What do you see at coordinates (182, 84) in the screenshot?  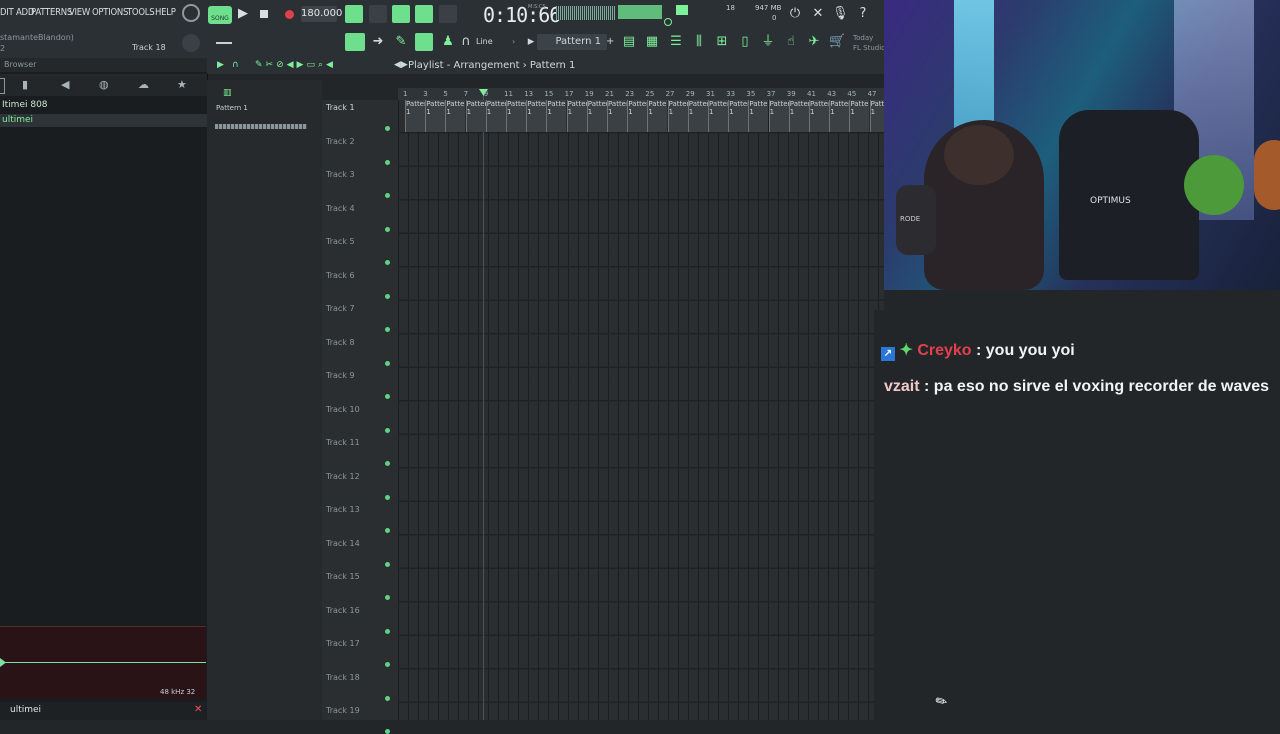 I see `star-icon: ★` at bounding box center [182, 84].